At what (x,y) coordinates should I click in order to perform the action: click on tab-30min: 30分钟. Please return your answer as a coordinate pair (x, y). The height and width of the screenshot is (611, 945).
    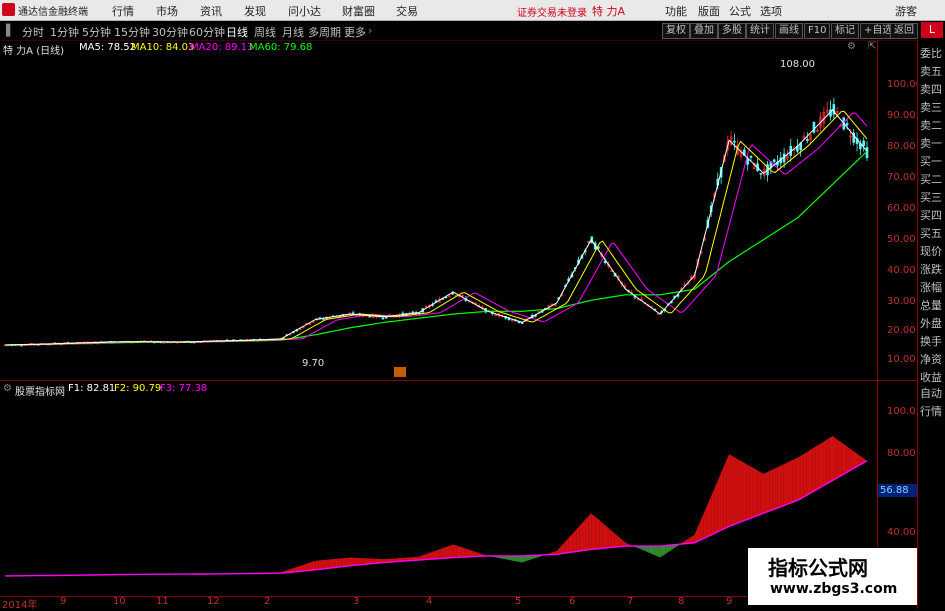
    Looking at the image, I should click on (170, 32).